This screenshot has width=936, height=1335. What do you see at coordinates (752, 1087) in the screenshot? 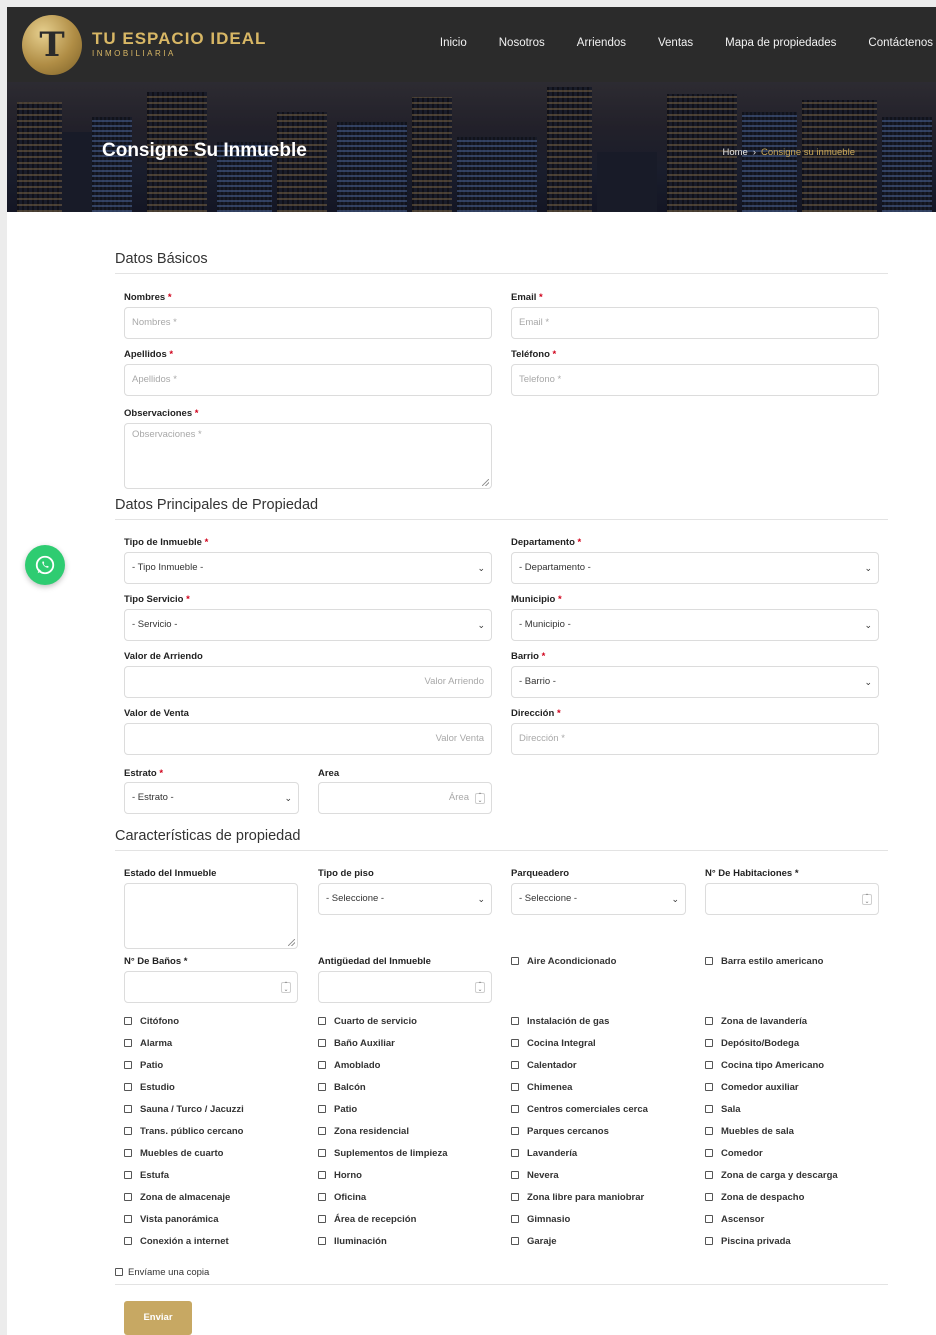
I see `amenity-checkbox: Comedor auxiliar` at bounding box center [752, 1087].